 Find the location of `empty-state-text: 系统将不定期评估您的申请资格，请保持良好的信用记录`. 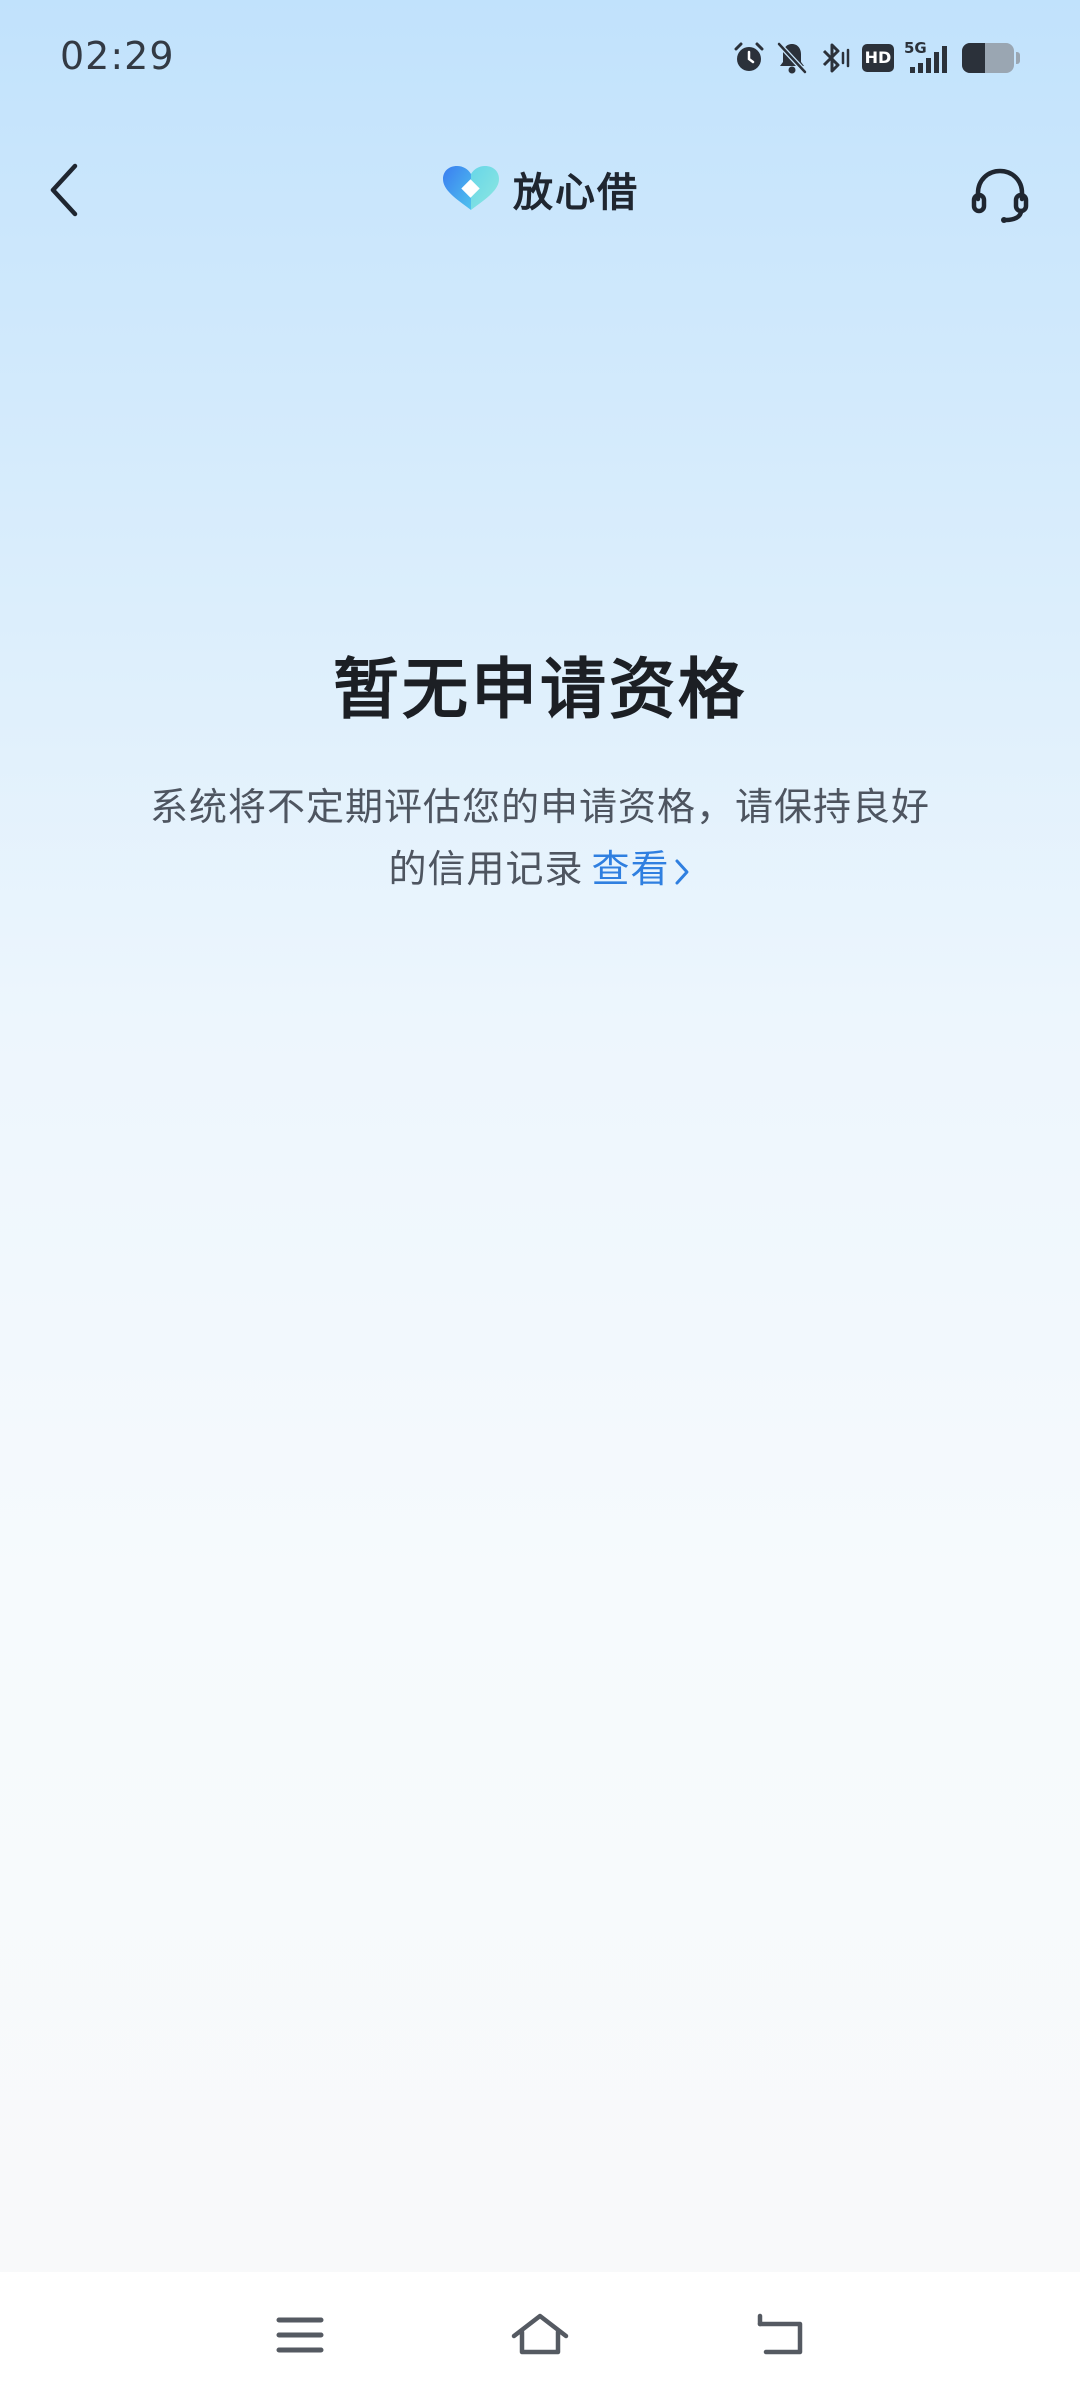

empty-state-text: 系统将不定期评估您的申请资格，请保持良好的信用记录 is located at coordinates (539, 838).